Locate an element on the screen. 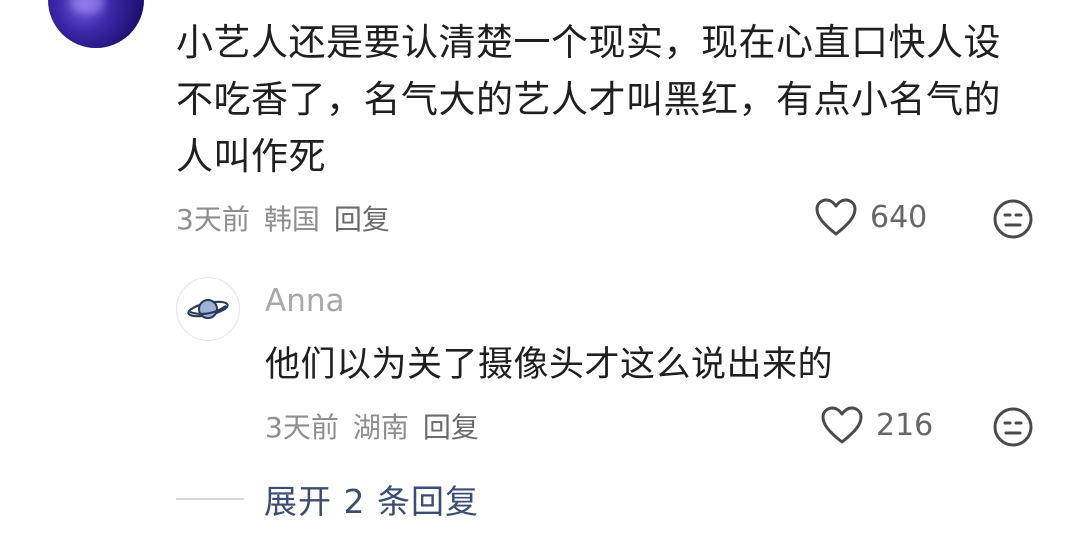 This screenshot has width=1080, height=539. reply-avatar is located at coordinates (208, 309).